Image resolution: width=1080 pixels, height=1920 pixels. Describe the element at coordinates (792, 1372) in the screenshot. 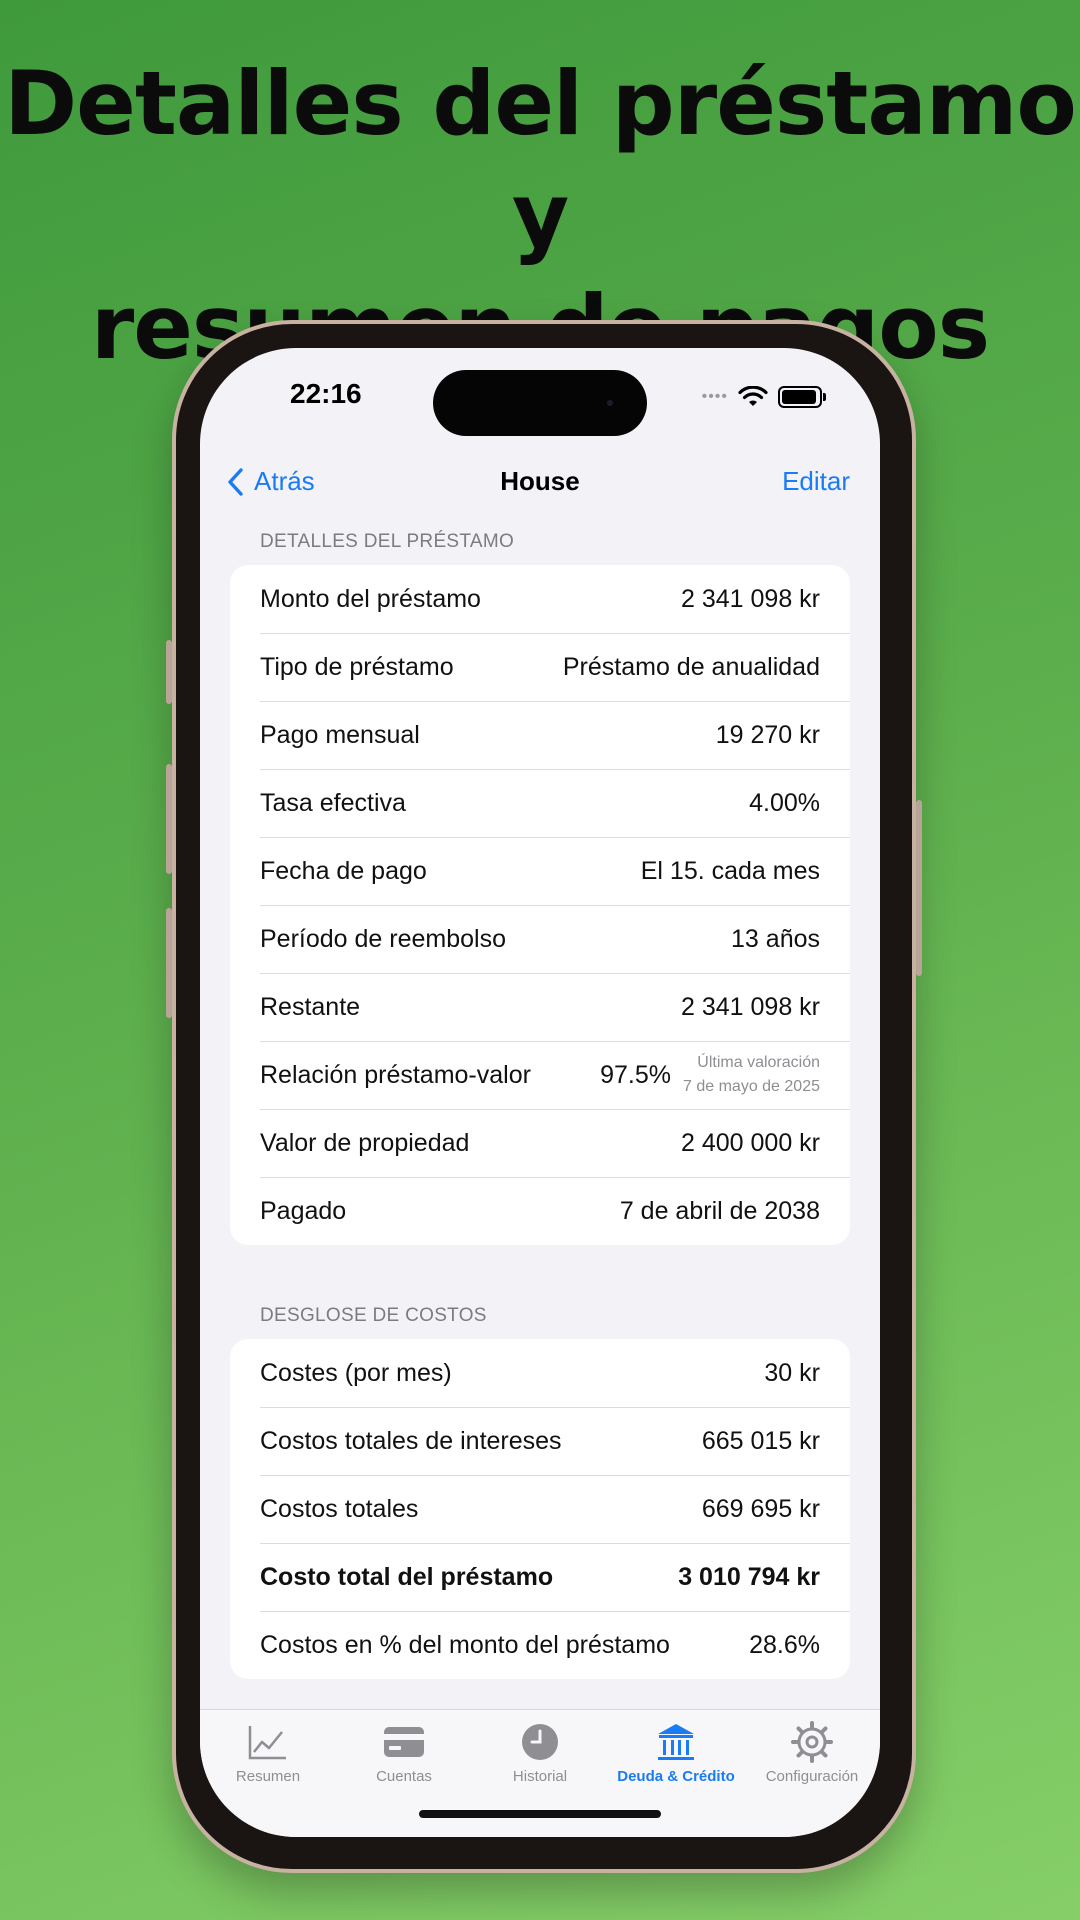

I see `row-value: 30 kr` at that location.